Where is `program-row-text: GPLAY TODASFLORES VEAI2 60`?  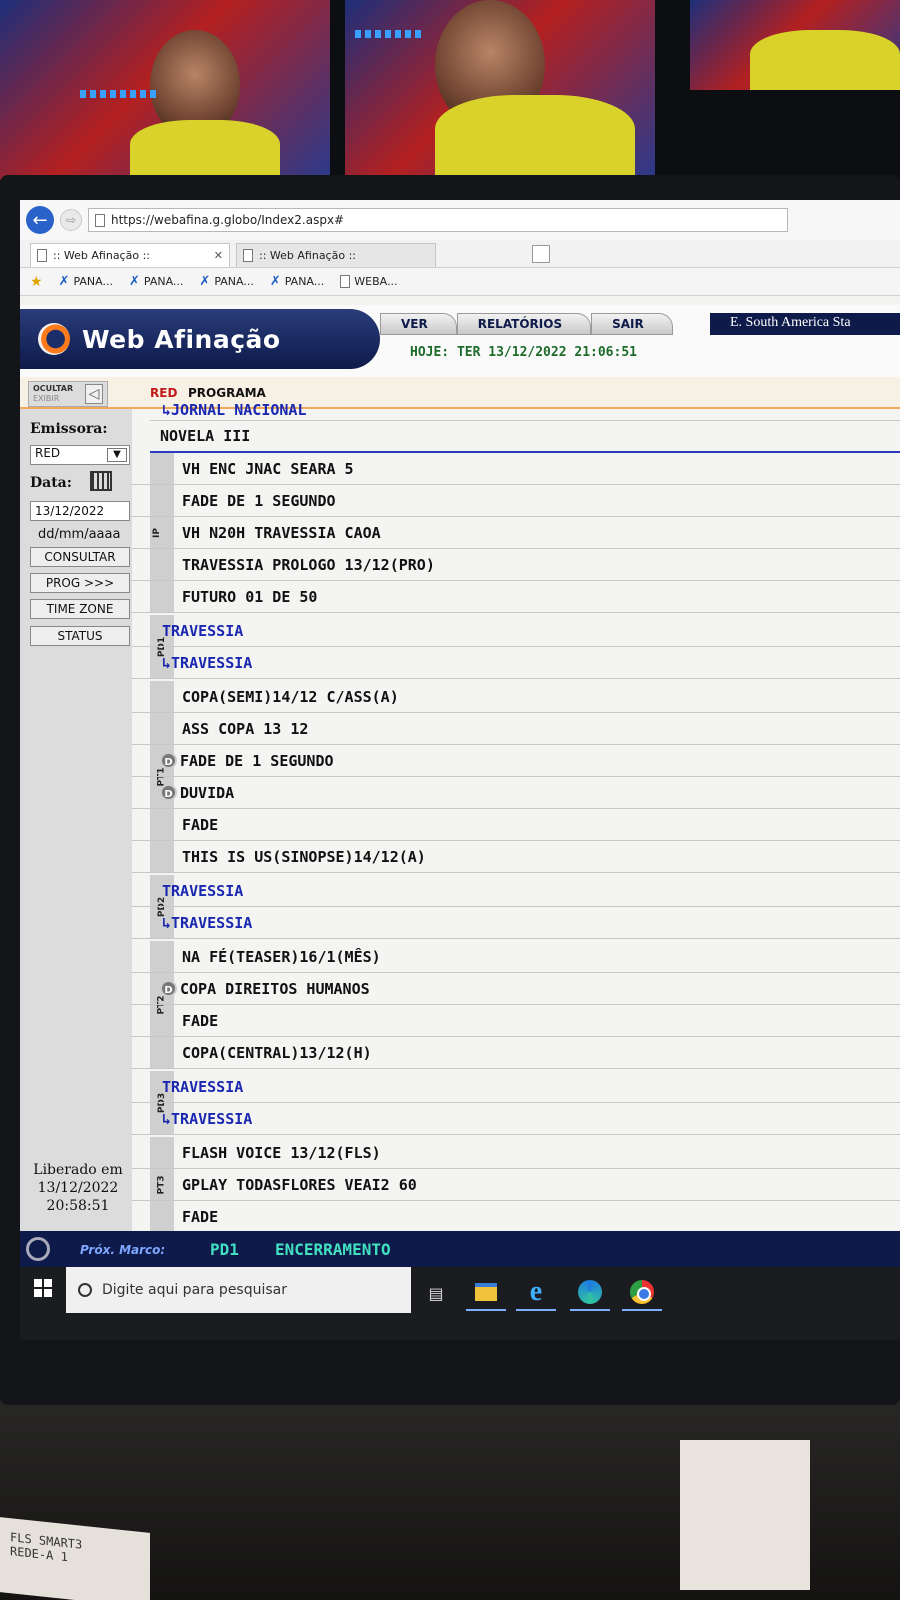 program-row-text: GPLAY TODASFLORES VEAI2 60 is located at coordinates (299, 1184).